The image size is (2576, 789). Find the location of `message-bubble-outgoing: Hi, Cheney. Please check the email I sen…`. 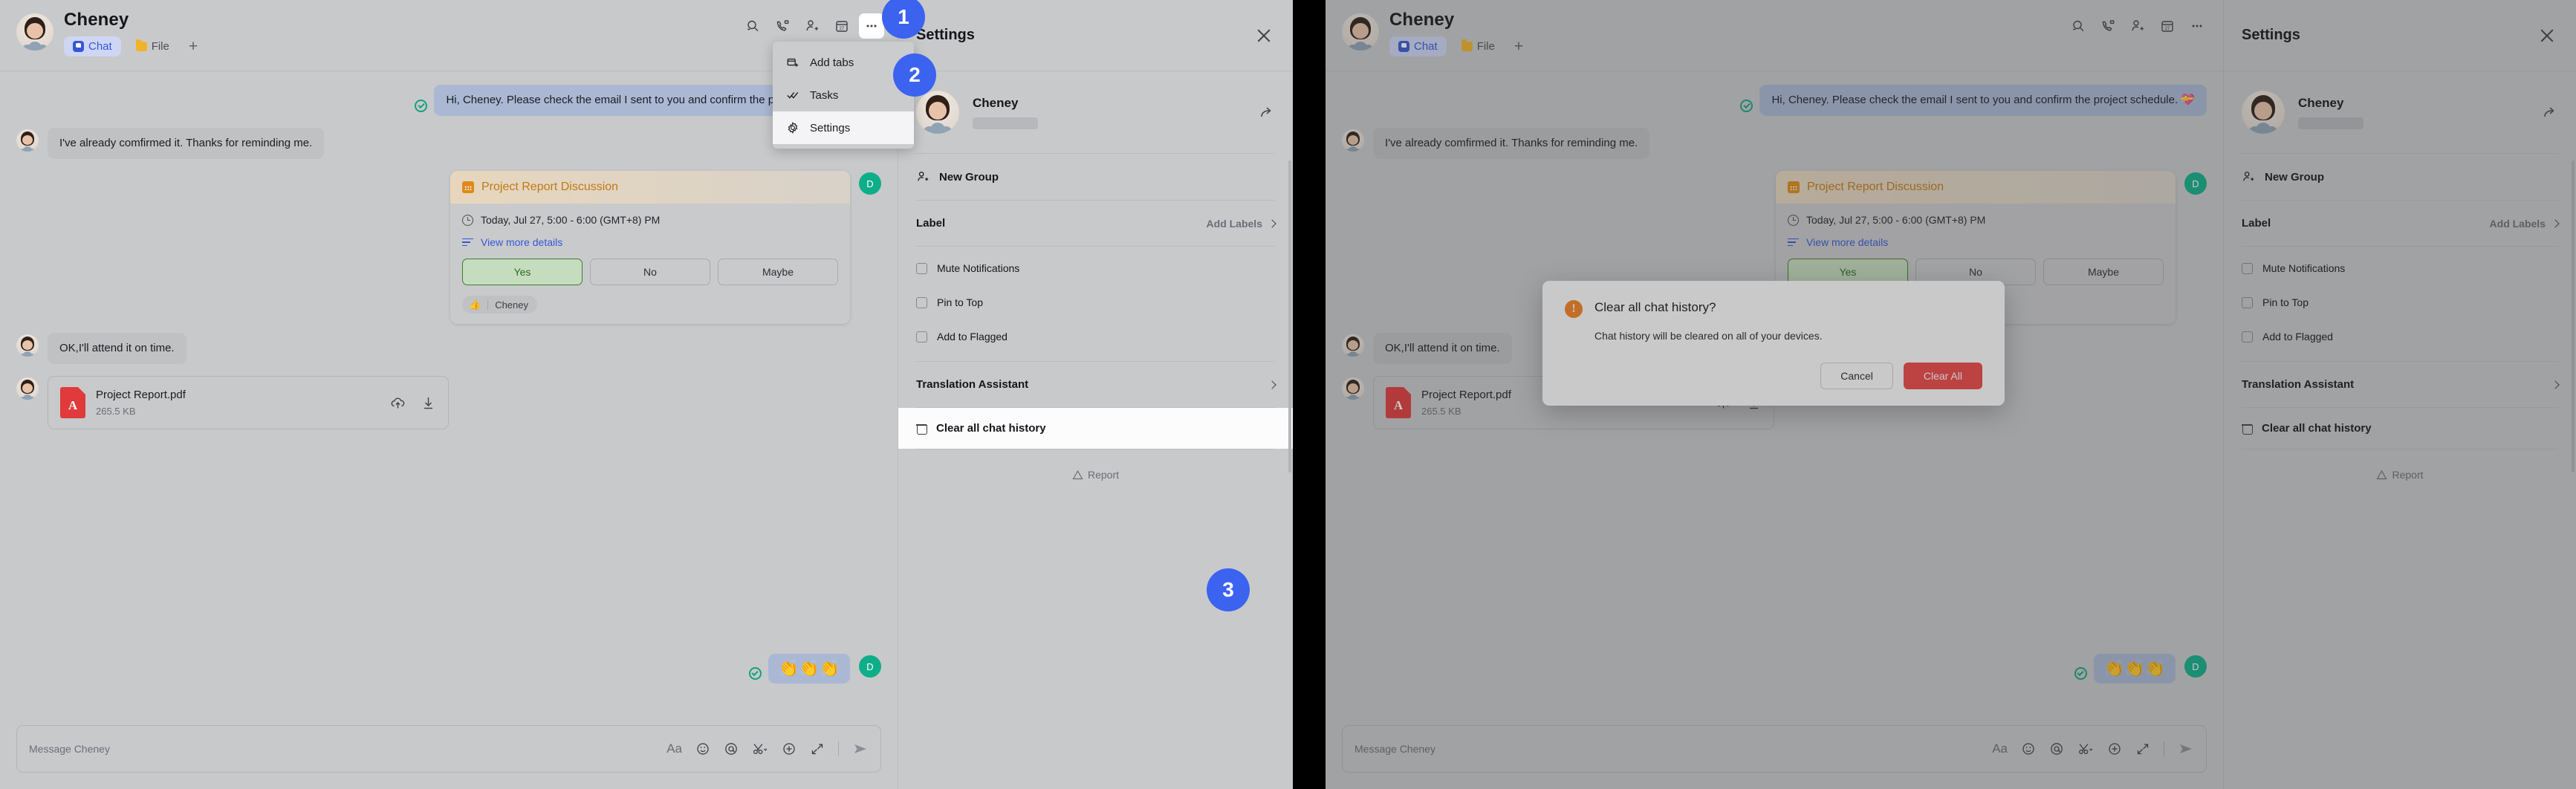

message-bubble-outgoing: Hi, Cheney. Please check the email I sen… is located at coordinates (1983, 100).